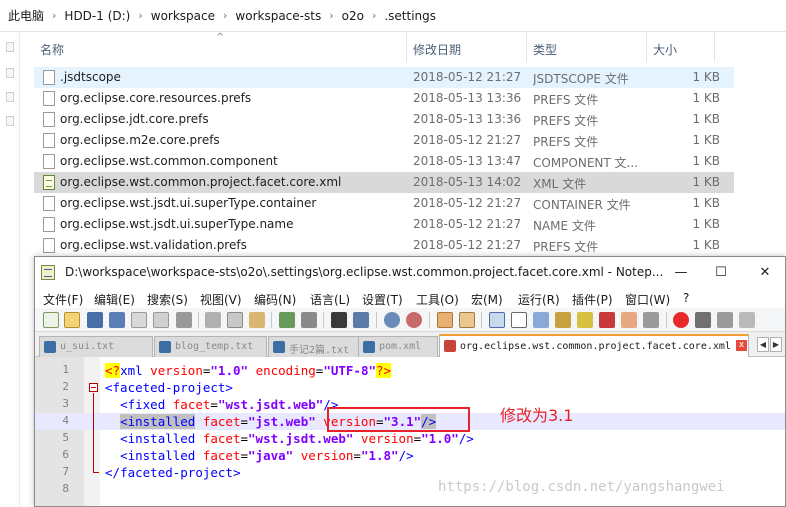 This screenshot has height=507, width=786. Describe the element at coordinates (519, 320) in the screenshot. I see `show-all-chars-icon` at that location.